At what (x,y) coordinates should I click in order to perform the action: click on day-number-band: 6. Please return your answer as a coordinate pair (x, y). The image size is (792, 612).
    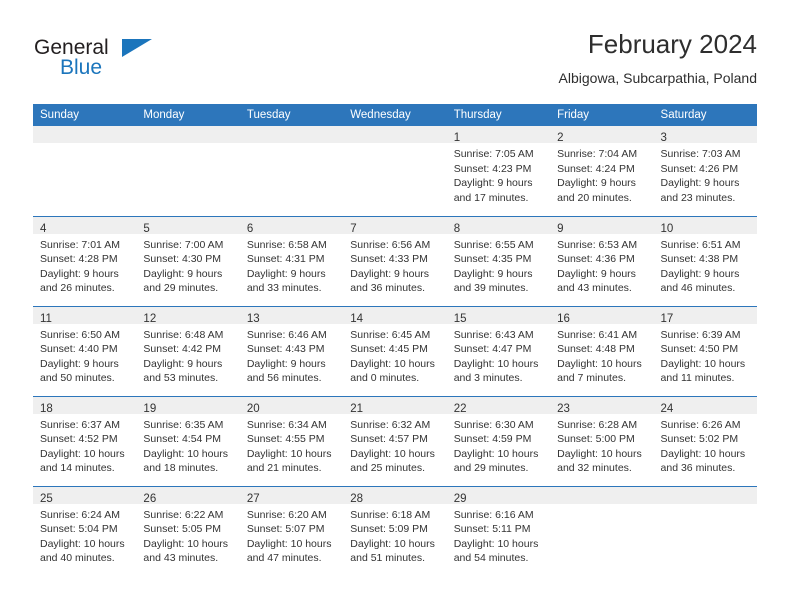
    Looking at the image, I should click on (291, 225).